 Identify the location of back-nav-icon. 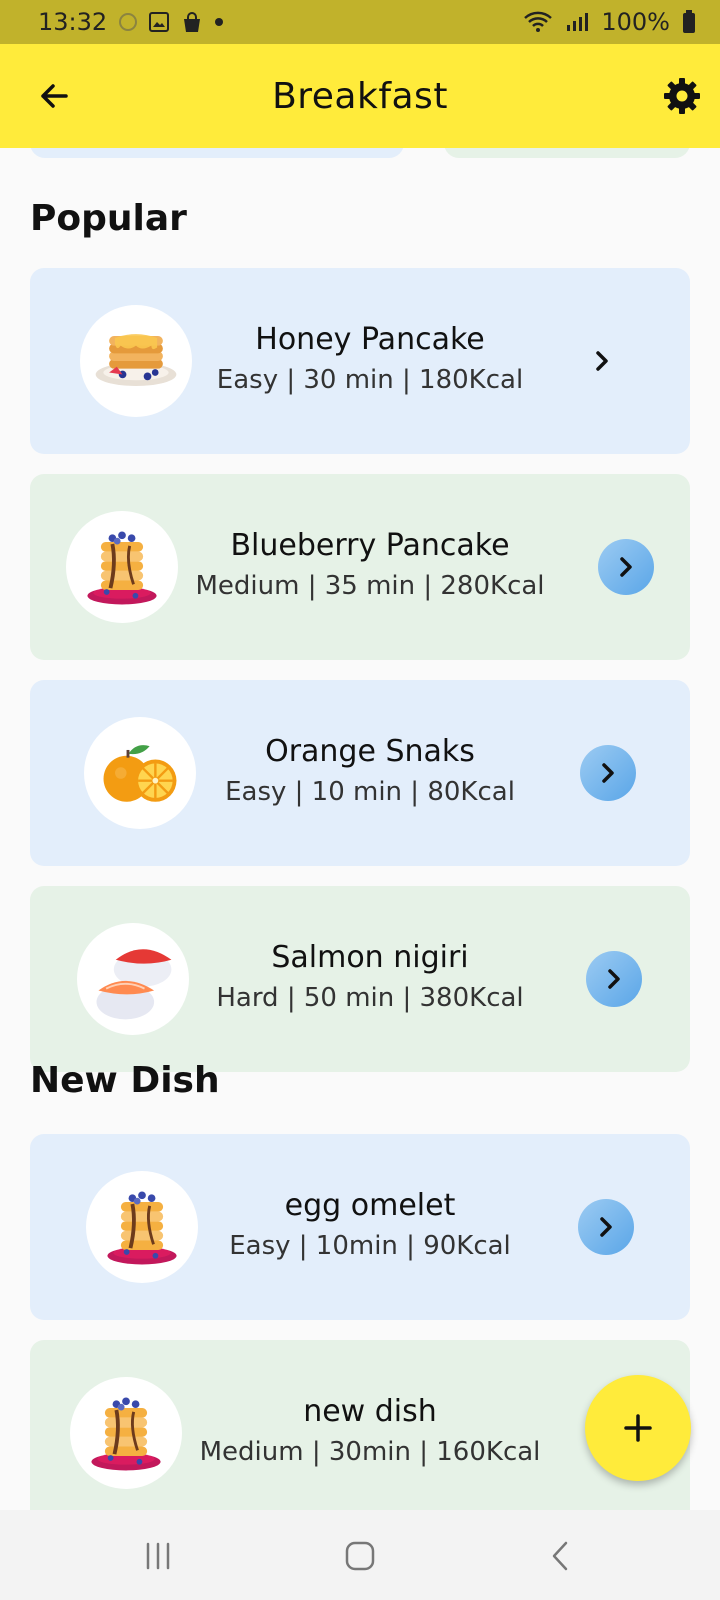
(562, 1556).